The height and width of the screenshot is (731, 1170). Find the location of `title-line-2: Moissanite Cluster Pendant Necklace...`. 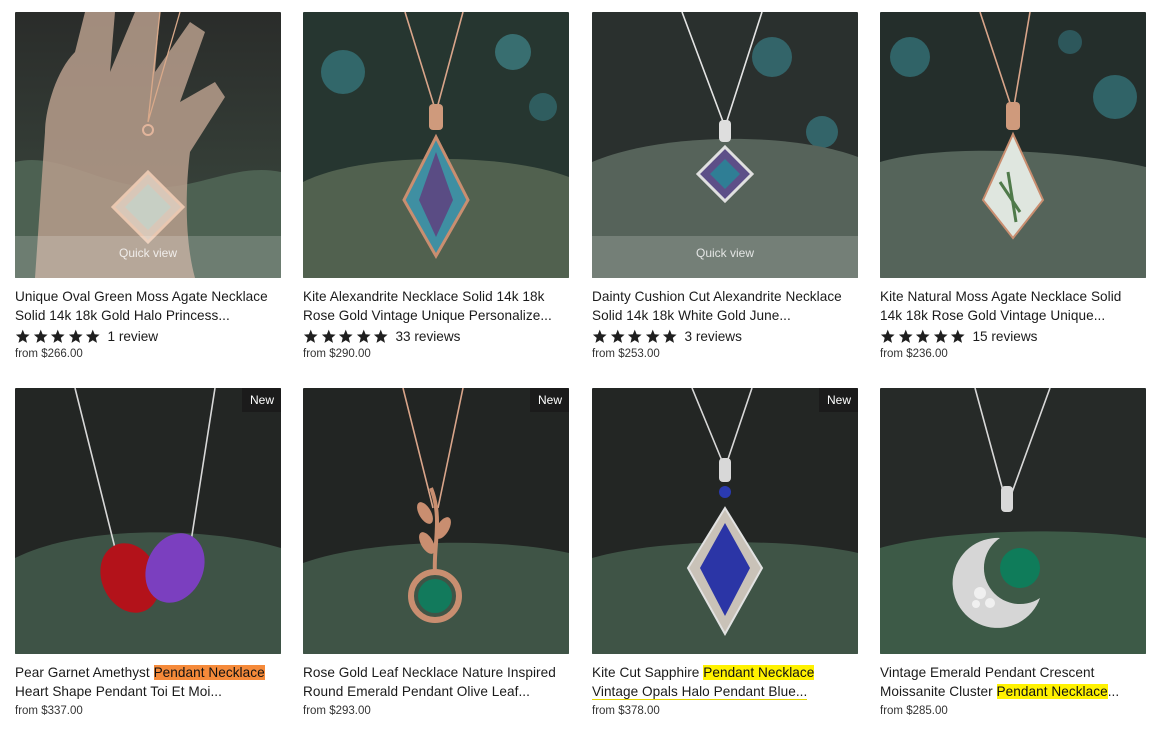

title-line-2: Moissanite Cluster Pendant Necklace... is located at coordinates (1013, 692).